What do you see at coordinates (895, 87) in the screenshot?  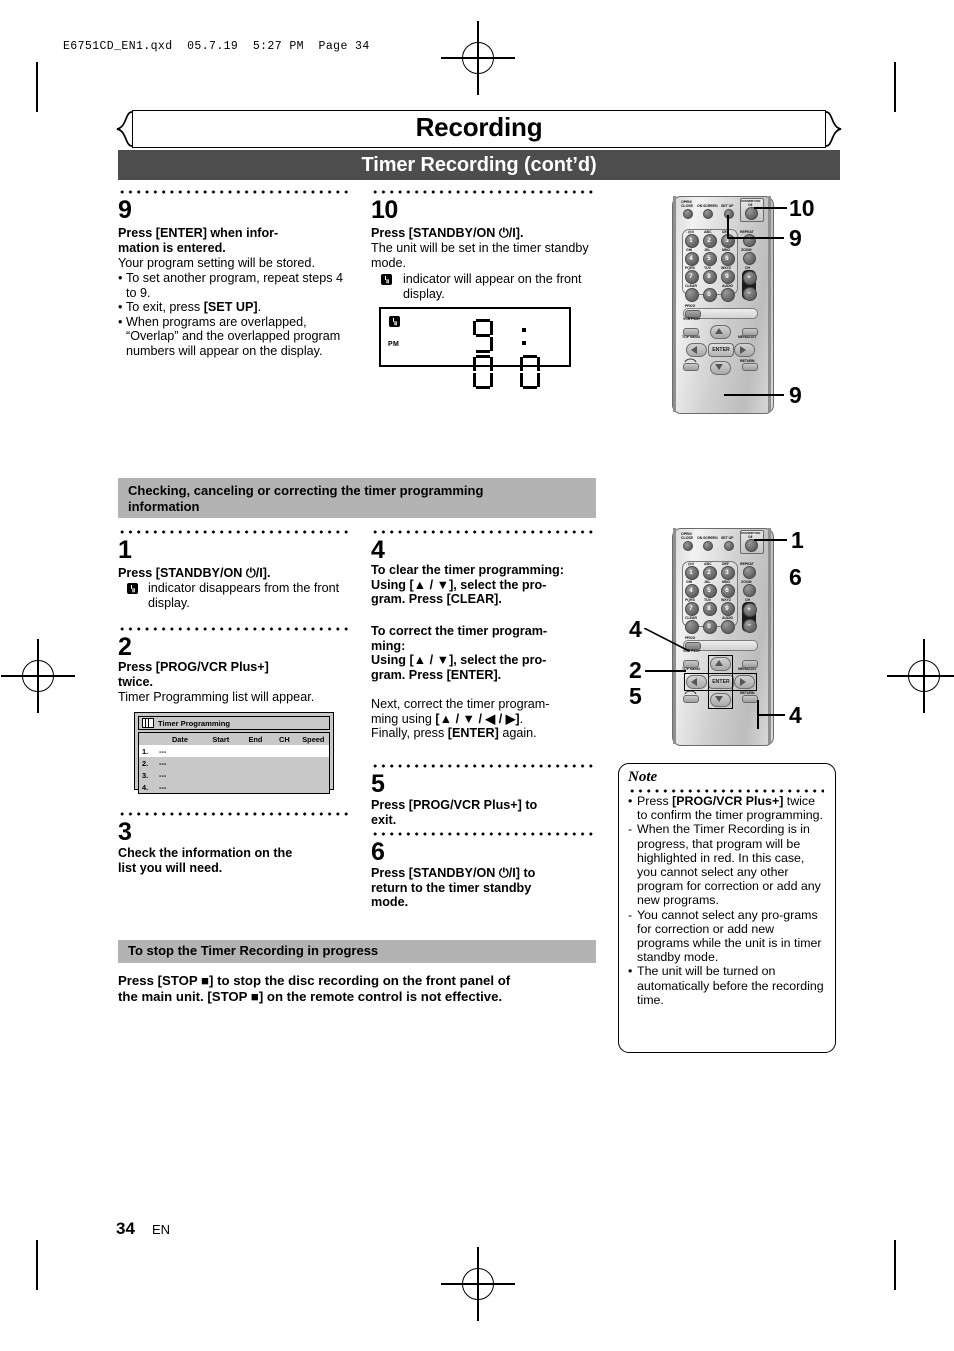 I see `crop-mark-tr-v` at bounding box center [895, 87].